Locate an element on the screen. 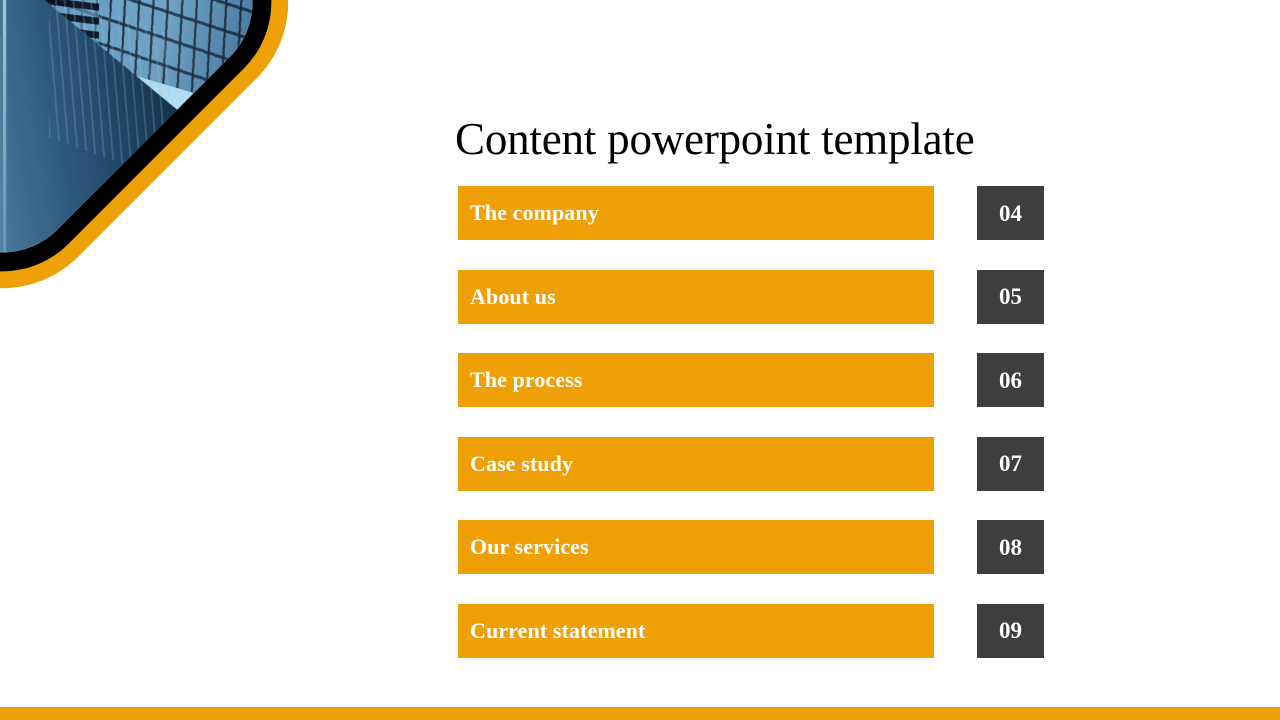  agenda-item: The process 06 is located at coordinates (751, 380).